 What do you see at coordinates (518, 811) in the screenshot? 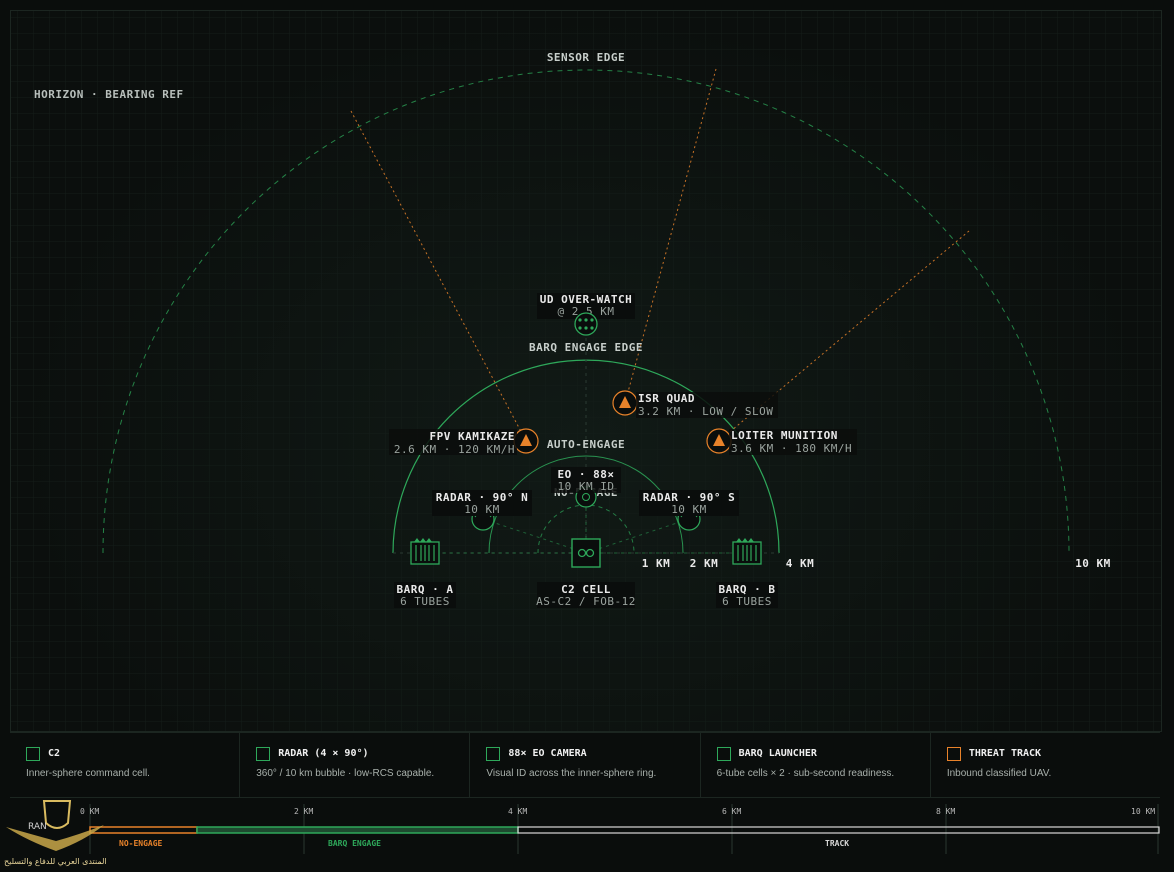
I see `scale-tick: 4 KM` at bounding box center [518, 811].